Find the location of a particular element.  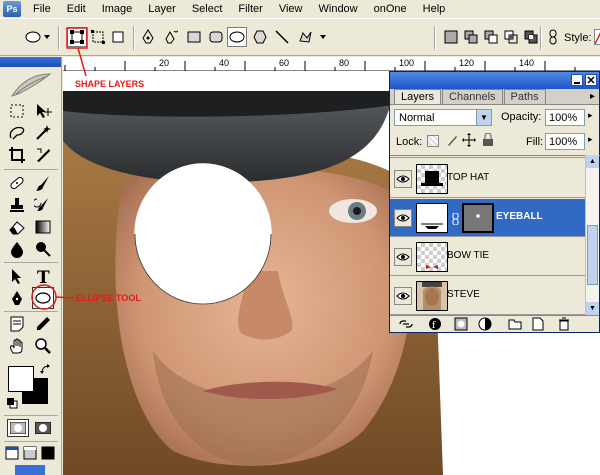

lock-transparent-pixels-icon is located at coordinates (433, 141).